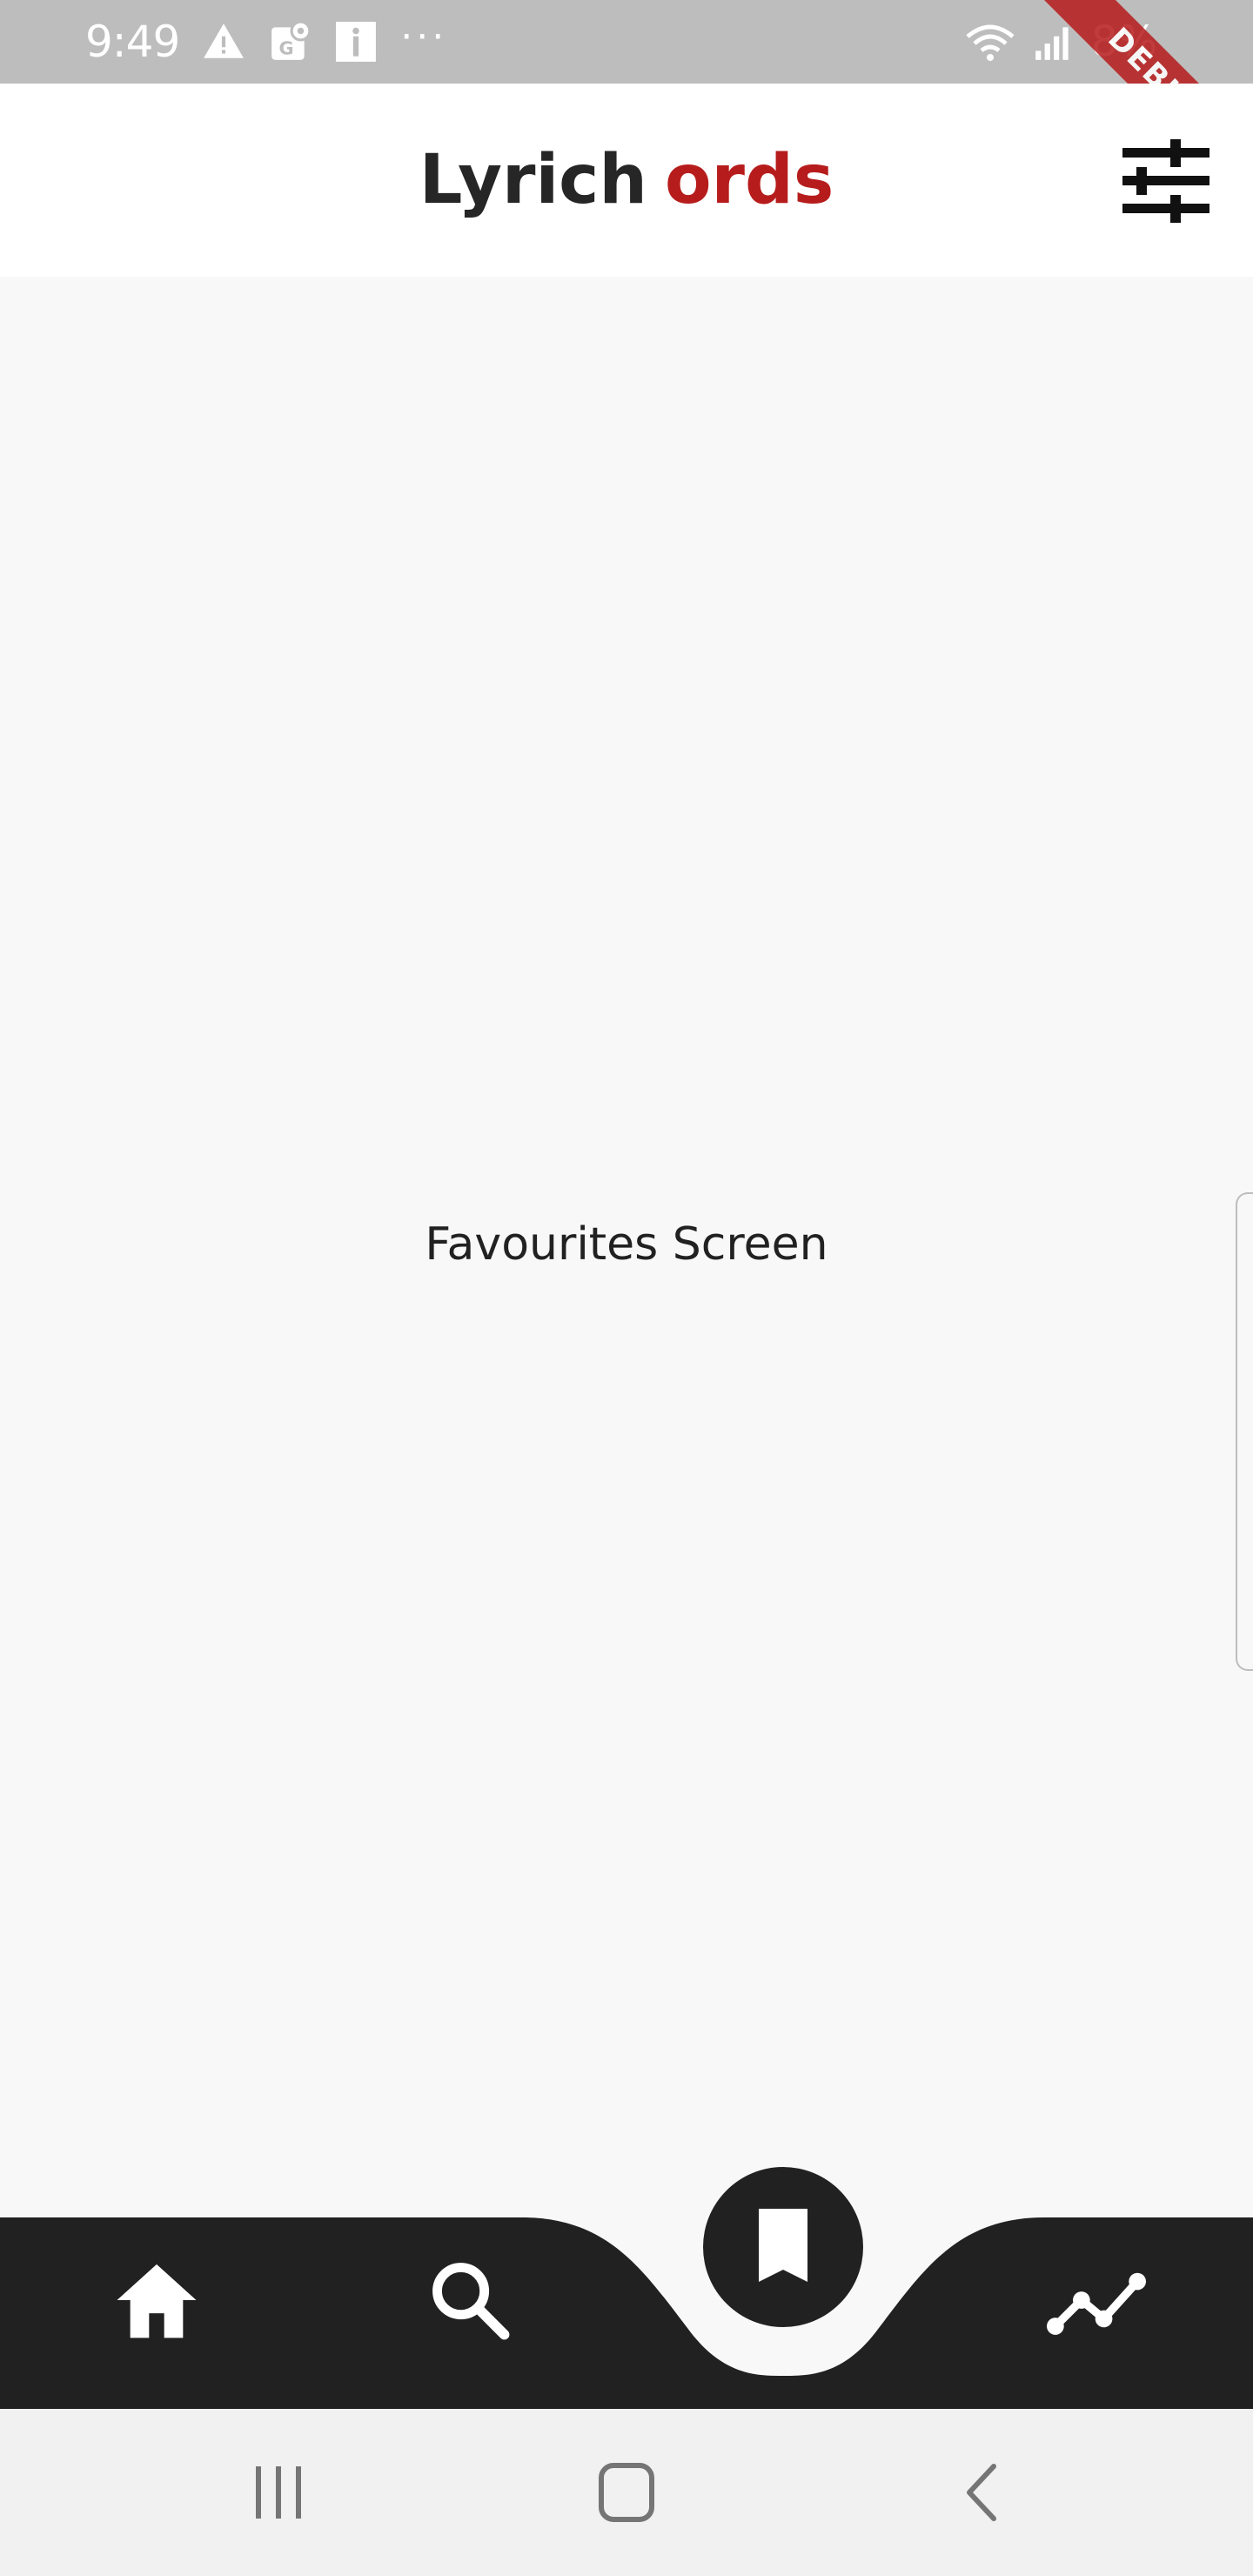 The width and height of the screenshot is (1253, 2576). I want to click on back-icon, so click(983, 2495).